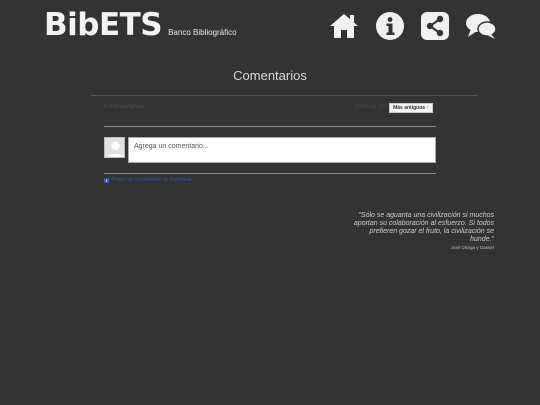 The height and width of the screenshot is (405, 540). Describe the element at coordinates (106, 180) in the screenshot. I see `facebook-icon: f` at that location.